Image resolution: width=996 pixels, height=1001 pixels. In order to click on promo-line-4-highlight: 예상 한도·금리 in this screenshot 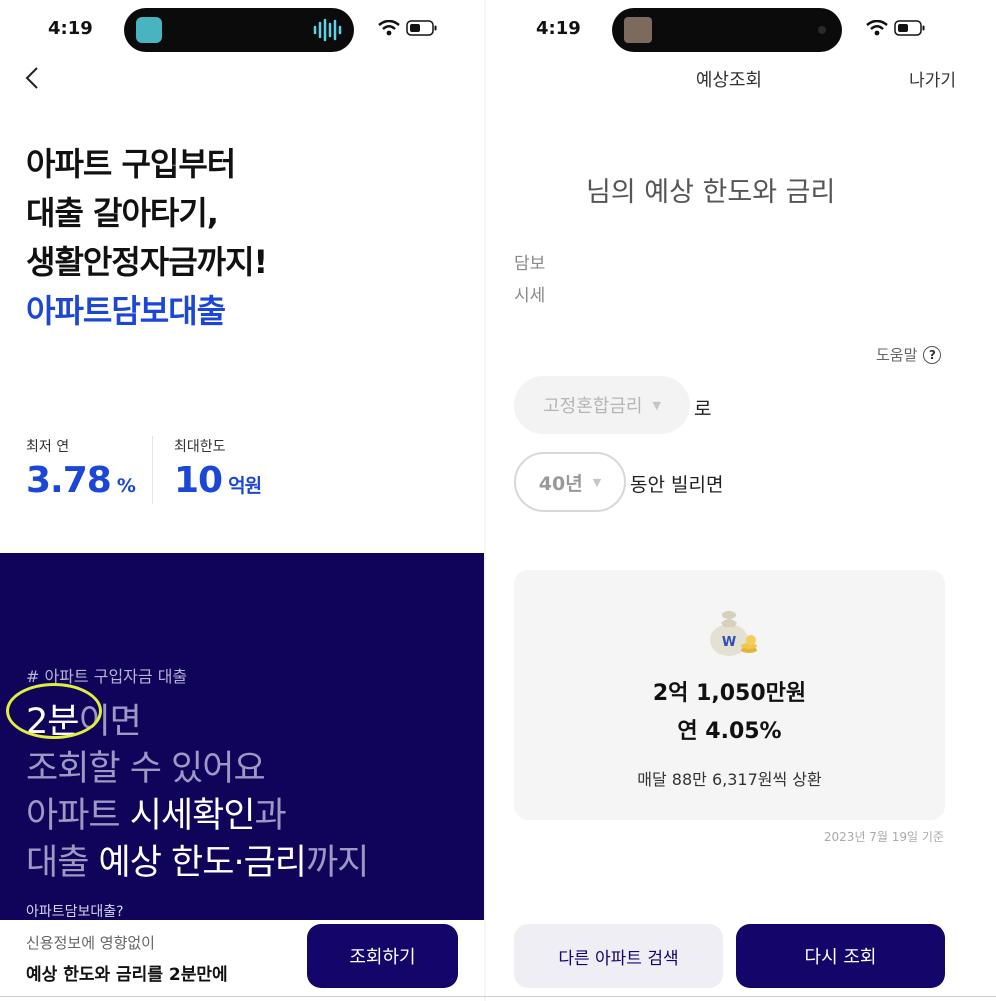, I will do `click(202, 863)`.